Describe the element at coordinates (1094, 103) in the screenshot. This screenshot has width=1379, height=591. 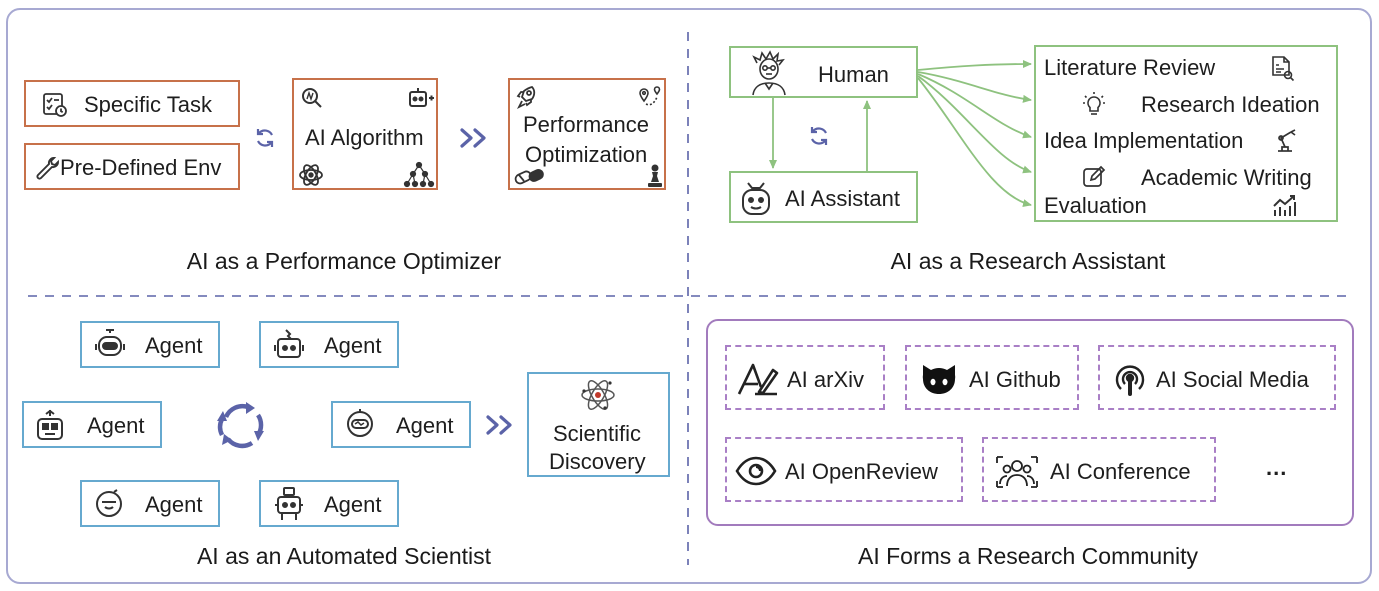
I see `lightbulb-icon` at that location.